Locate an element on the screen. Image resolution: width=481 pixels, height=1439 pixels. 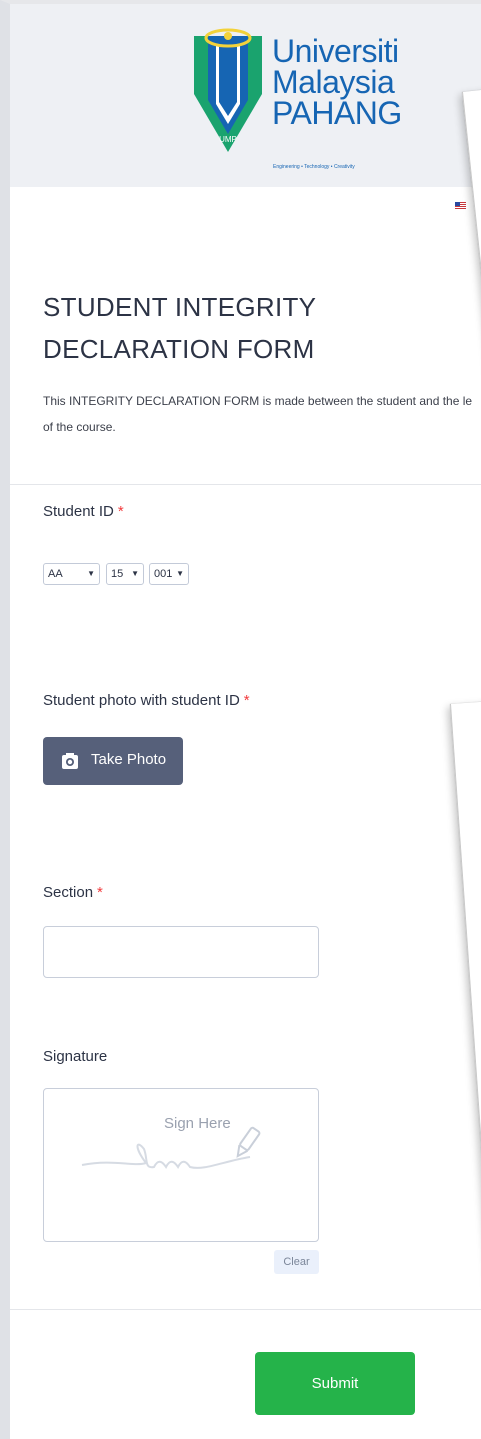
student-id-prefix-select: AA ▼ is located at coordinates (71, 574).